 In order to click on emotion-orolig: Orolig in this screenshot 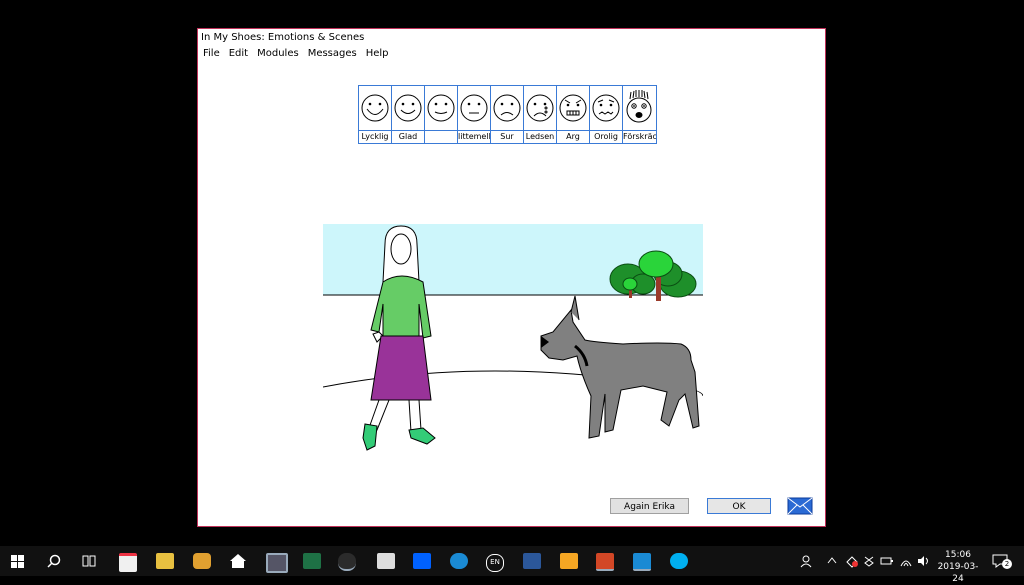, I will do `click(606, 114)`.